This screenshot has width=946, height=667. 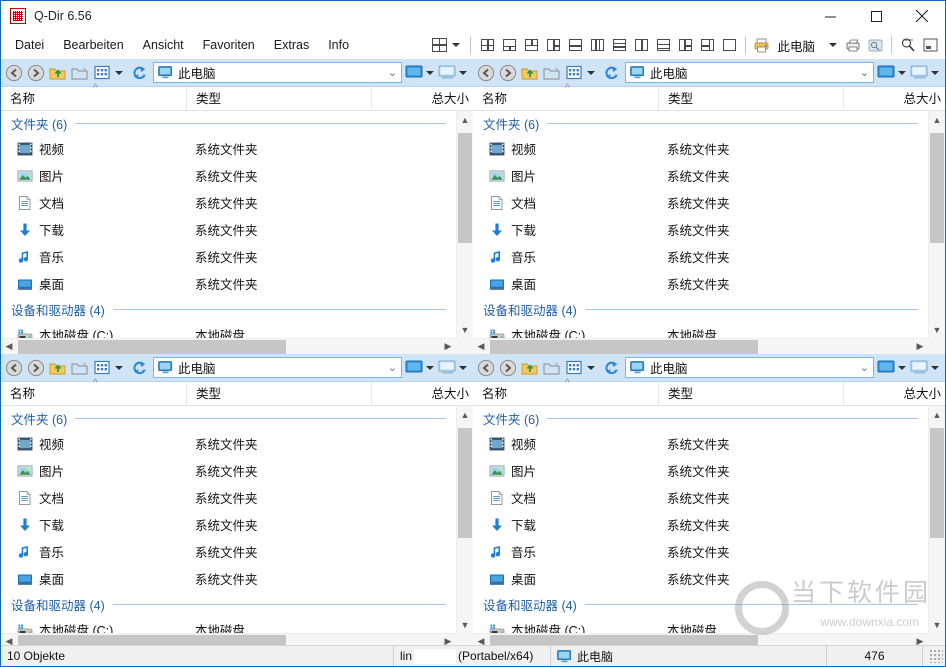 What do you see at coordinates (685, 45) in the screenshot?
I see `layout-one-left-two-right` at bounding box center [685, 45].